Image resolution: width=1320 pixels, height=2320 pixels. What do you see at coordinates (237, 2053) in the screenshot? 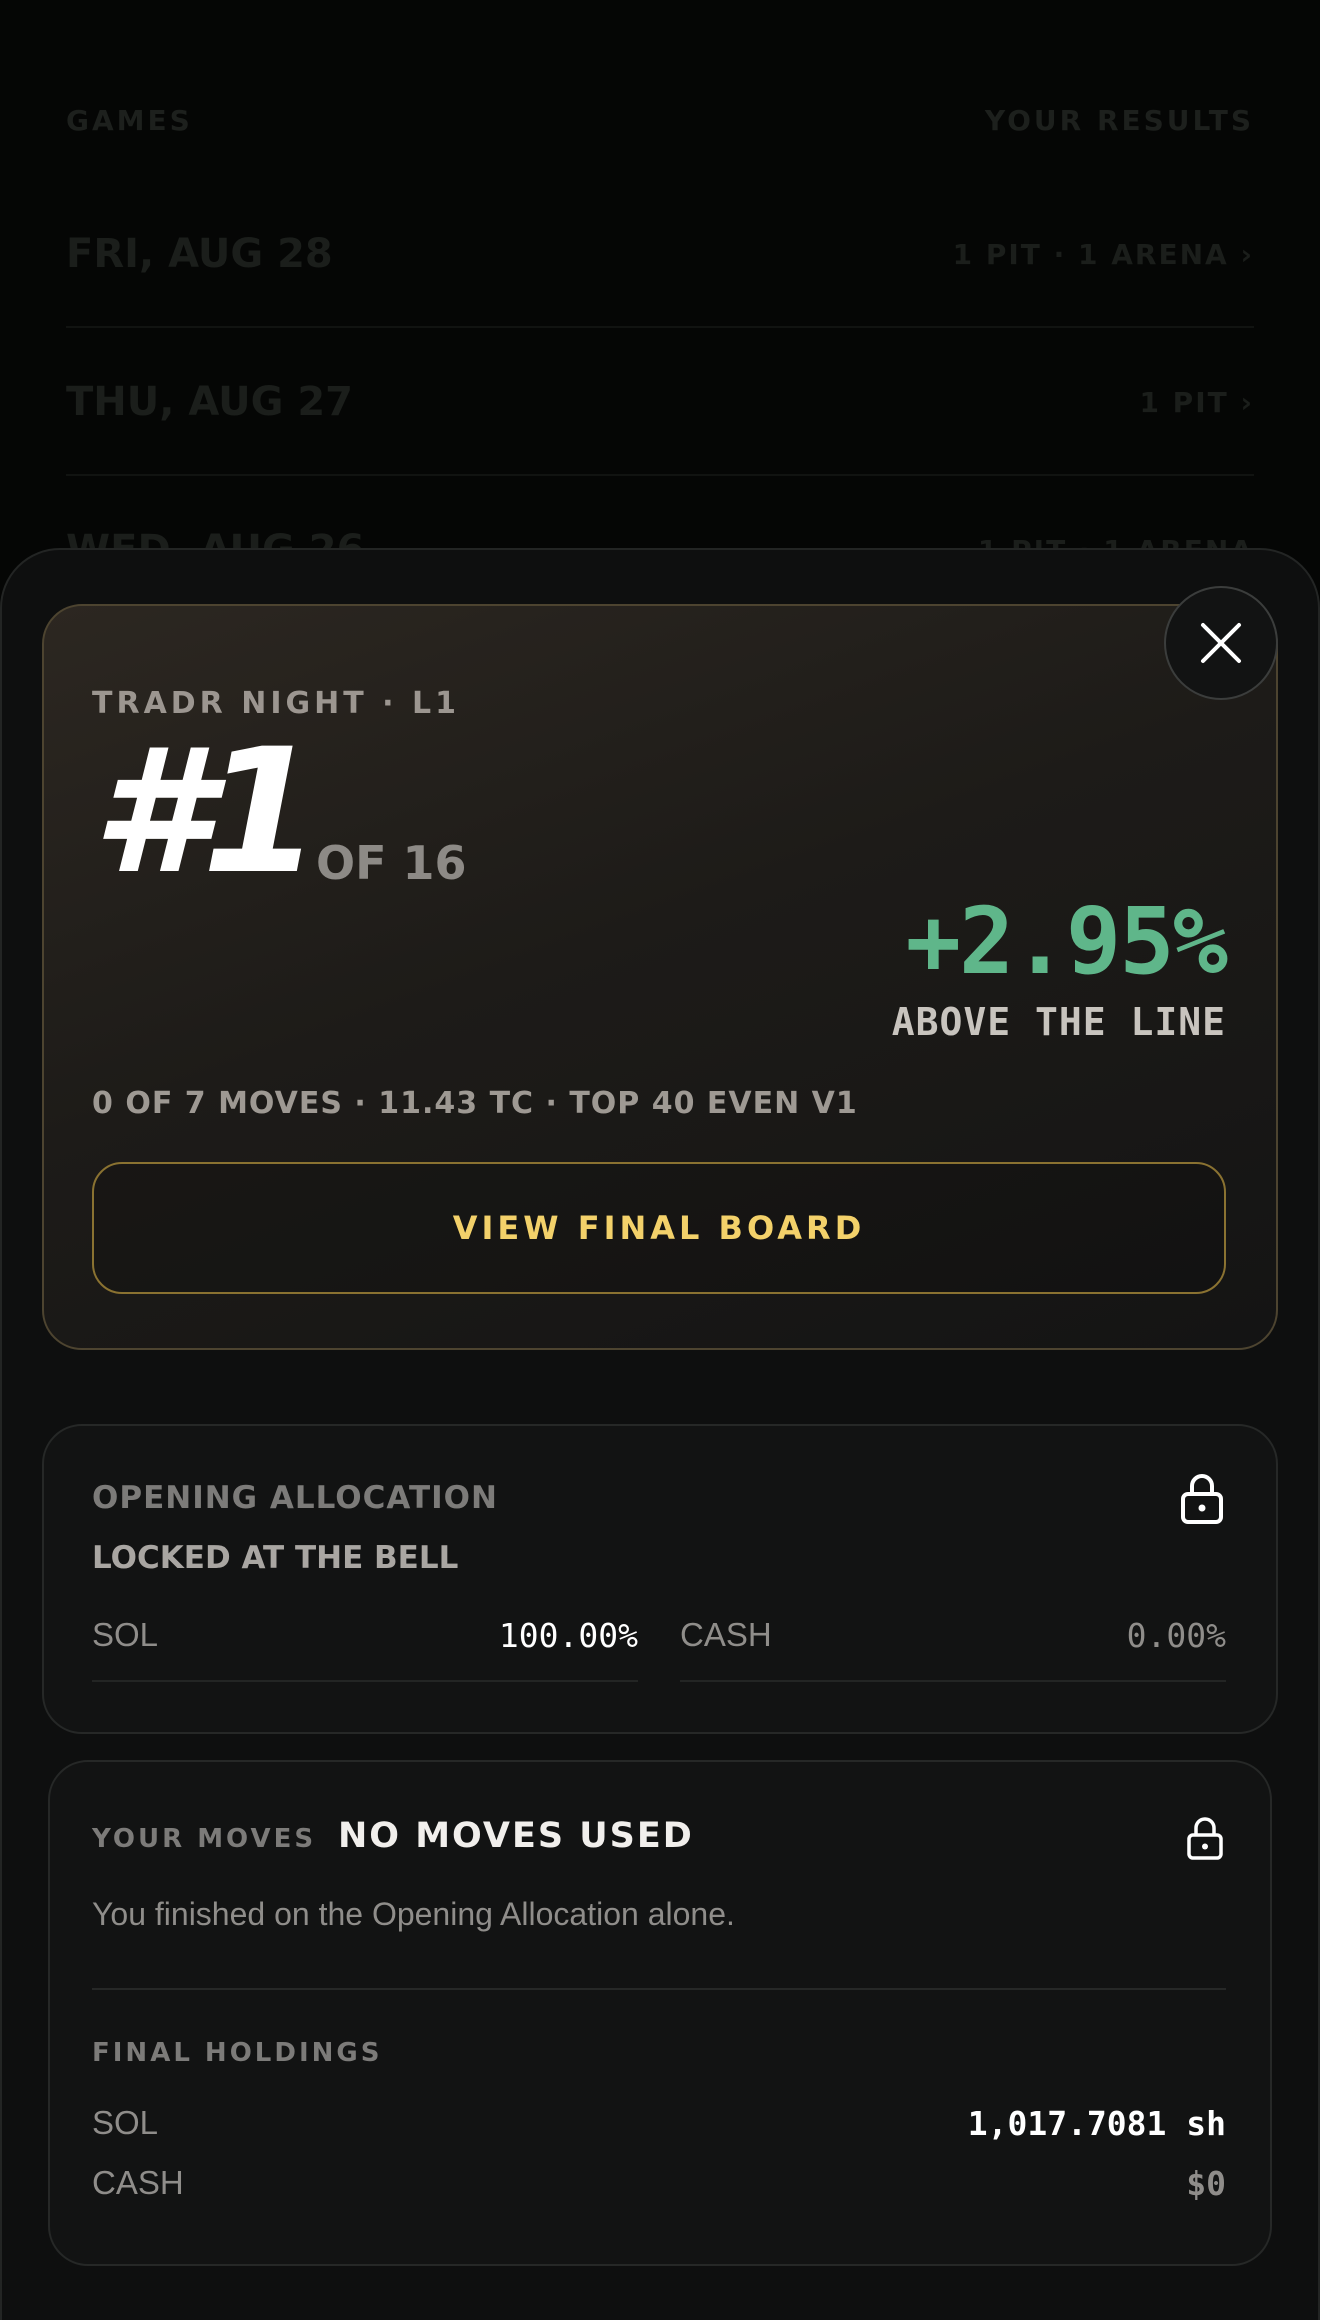
I see `final-holdings-title: FINAL HOLDINGS` at bounding box center [237, 2053].